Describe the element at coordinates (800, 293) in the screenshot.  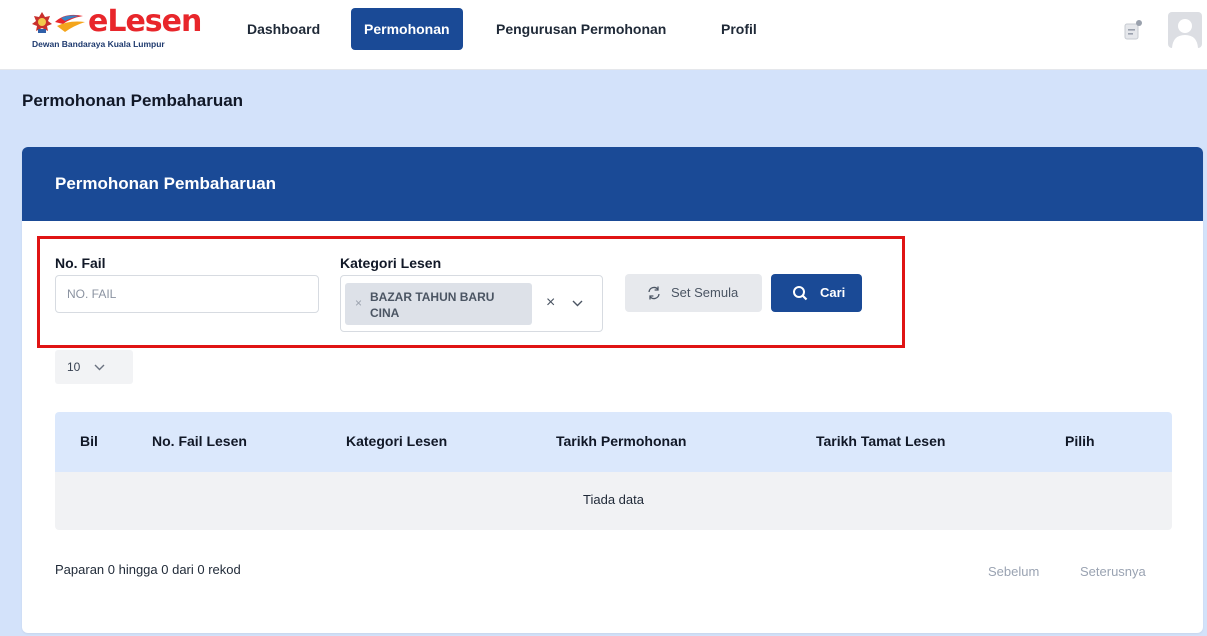
I see `search-icon` at that location.